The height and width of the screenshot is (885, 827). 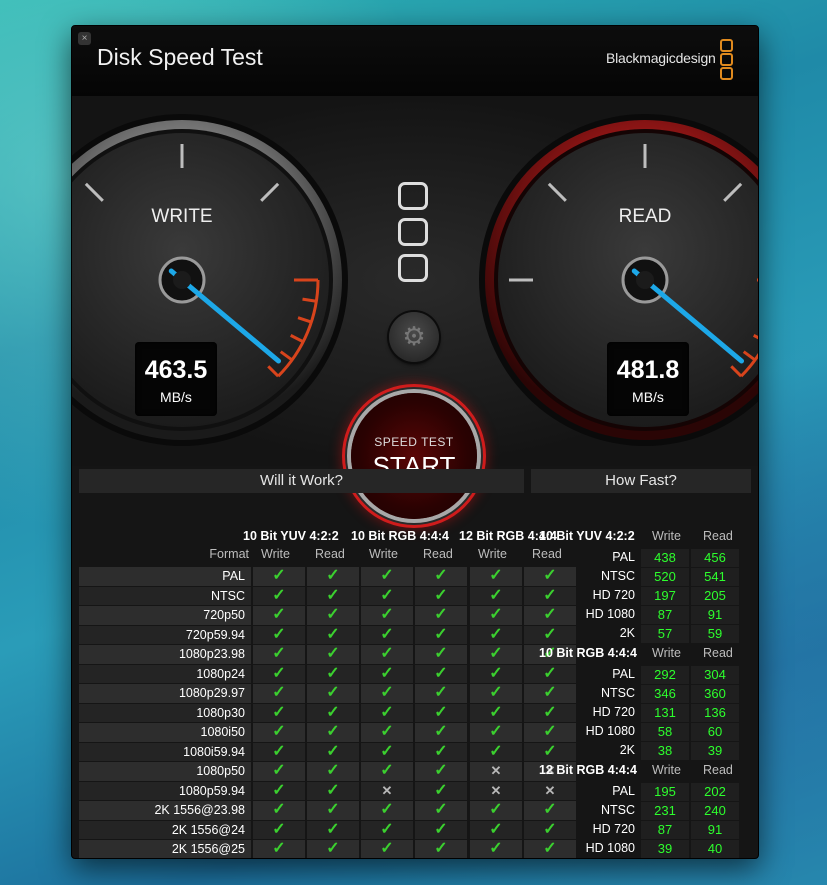 I want to click on section-header: 12 Bit RGB 4:4:4, so click(x=588, y=770).